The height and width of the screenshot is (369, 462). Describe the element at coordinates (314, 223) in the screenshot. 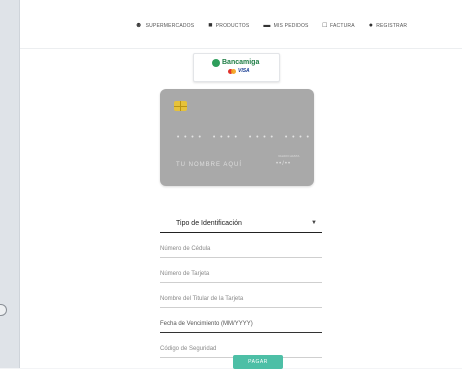

I see `chevron-down-icon: ▼` at that location.